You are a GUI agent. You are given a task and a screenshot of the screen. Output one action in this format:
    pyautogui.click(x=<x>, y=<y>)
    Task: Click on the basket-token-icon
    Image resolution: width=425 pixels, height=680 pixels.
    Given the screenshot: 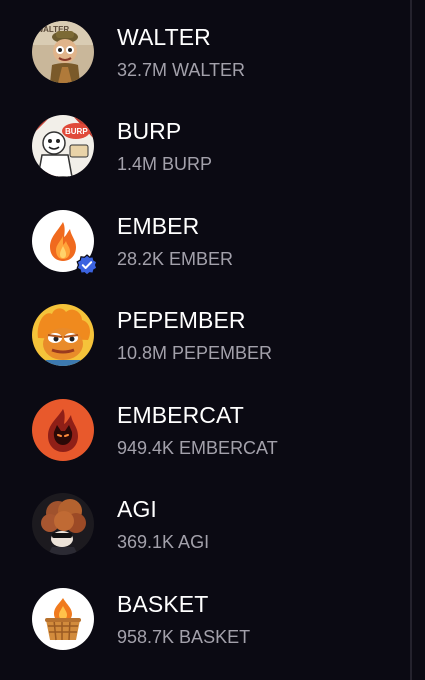 What is the action you would take?
    pyautogui.click(x=63, y=619)
    